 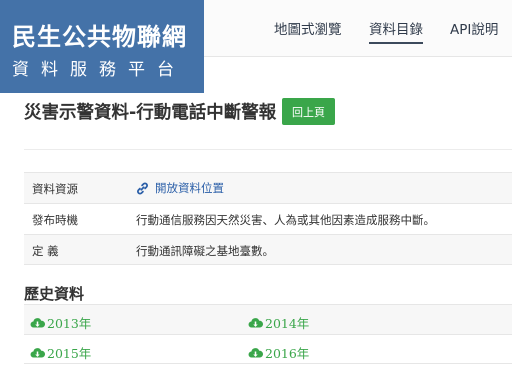 I want to click on download-2014-link: 2014年, so click(x=278, y=322).